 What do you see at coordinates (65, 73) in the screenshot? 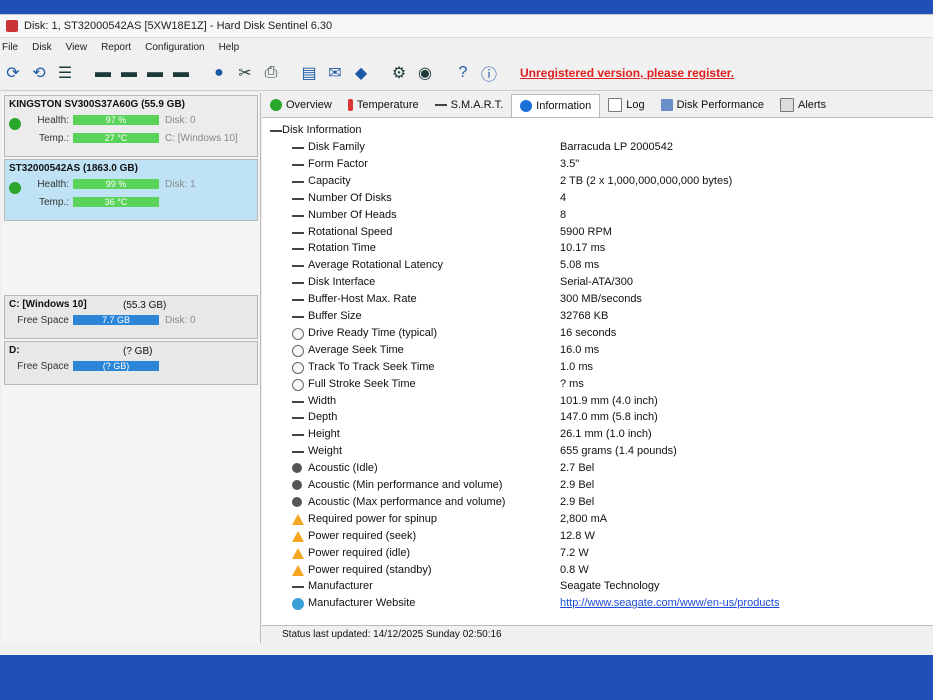
I see `list-icon: ☰` at bounding box center [65, 73].